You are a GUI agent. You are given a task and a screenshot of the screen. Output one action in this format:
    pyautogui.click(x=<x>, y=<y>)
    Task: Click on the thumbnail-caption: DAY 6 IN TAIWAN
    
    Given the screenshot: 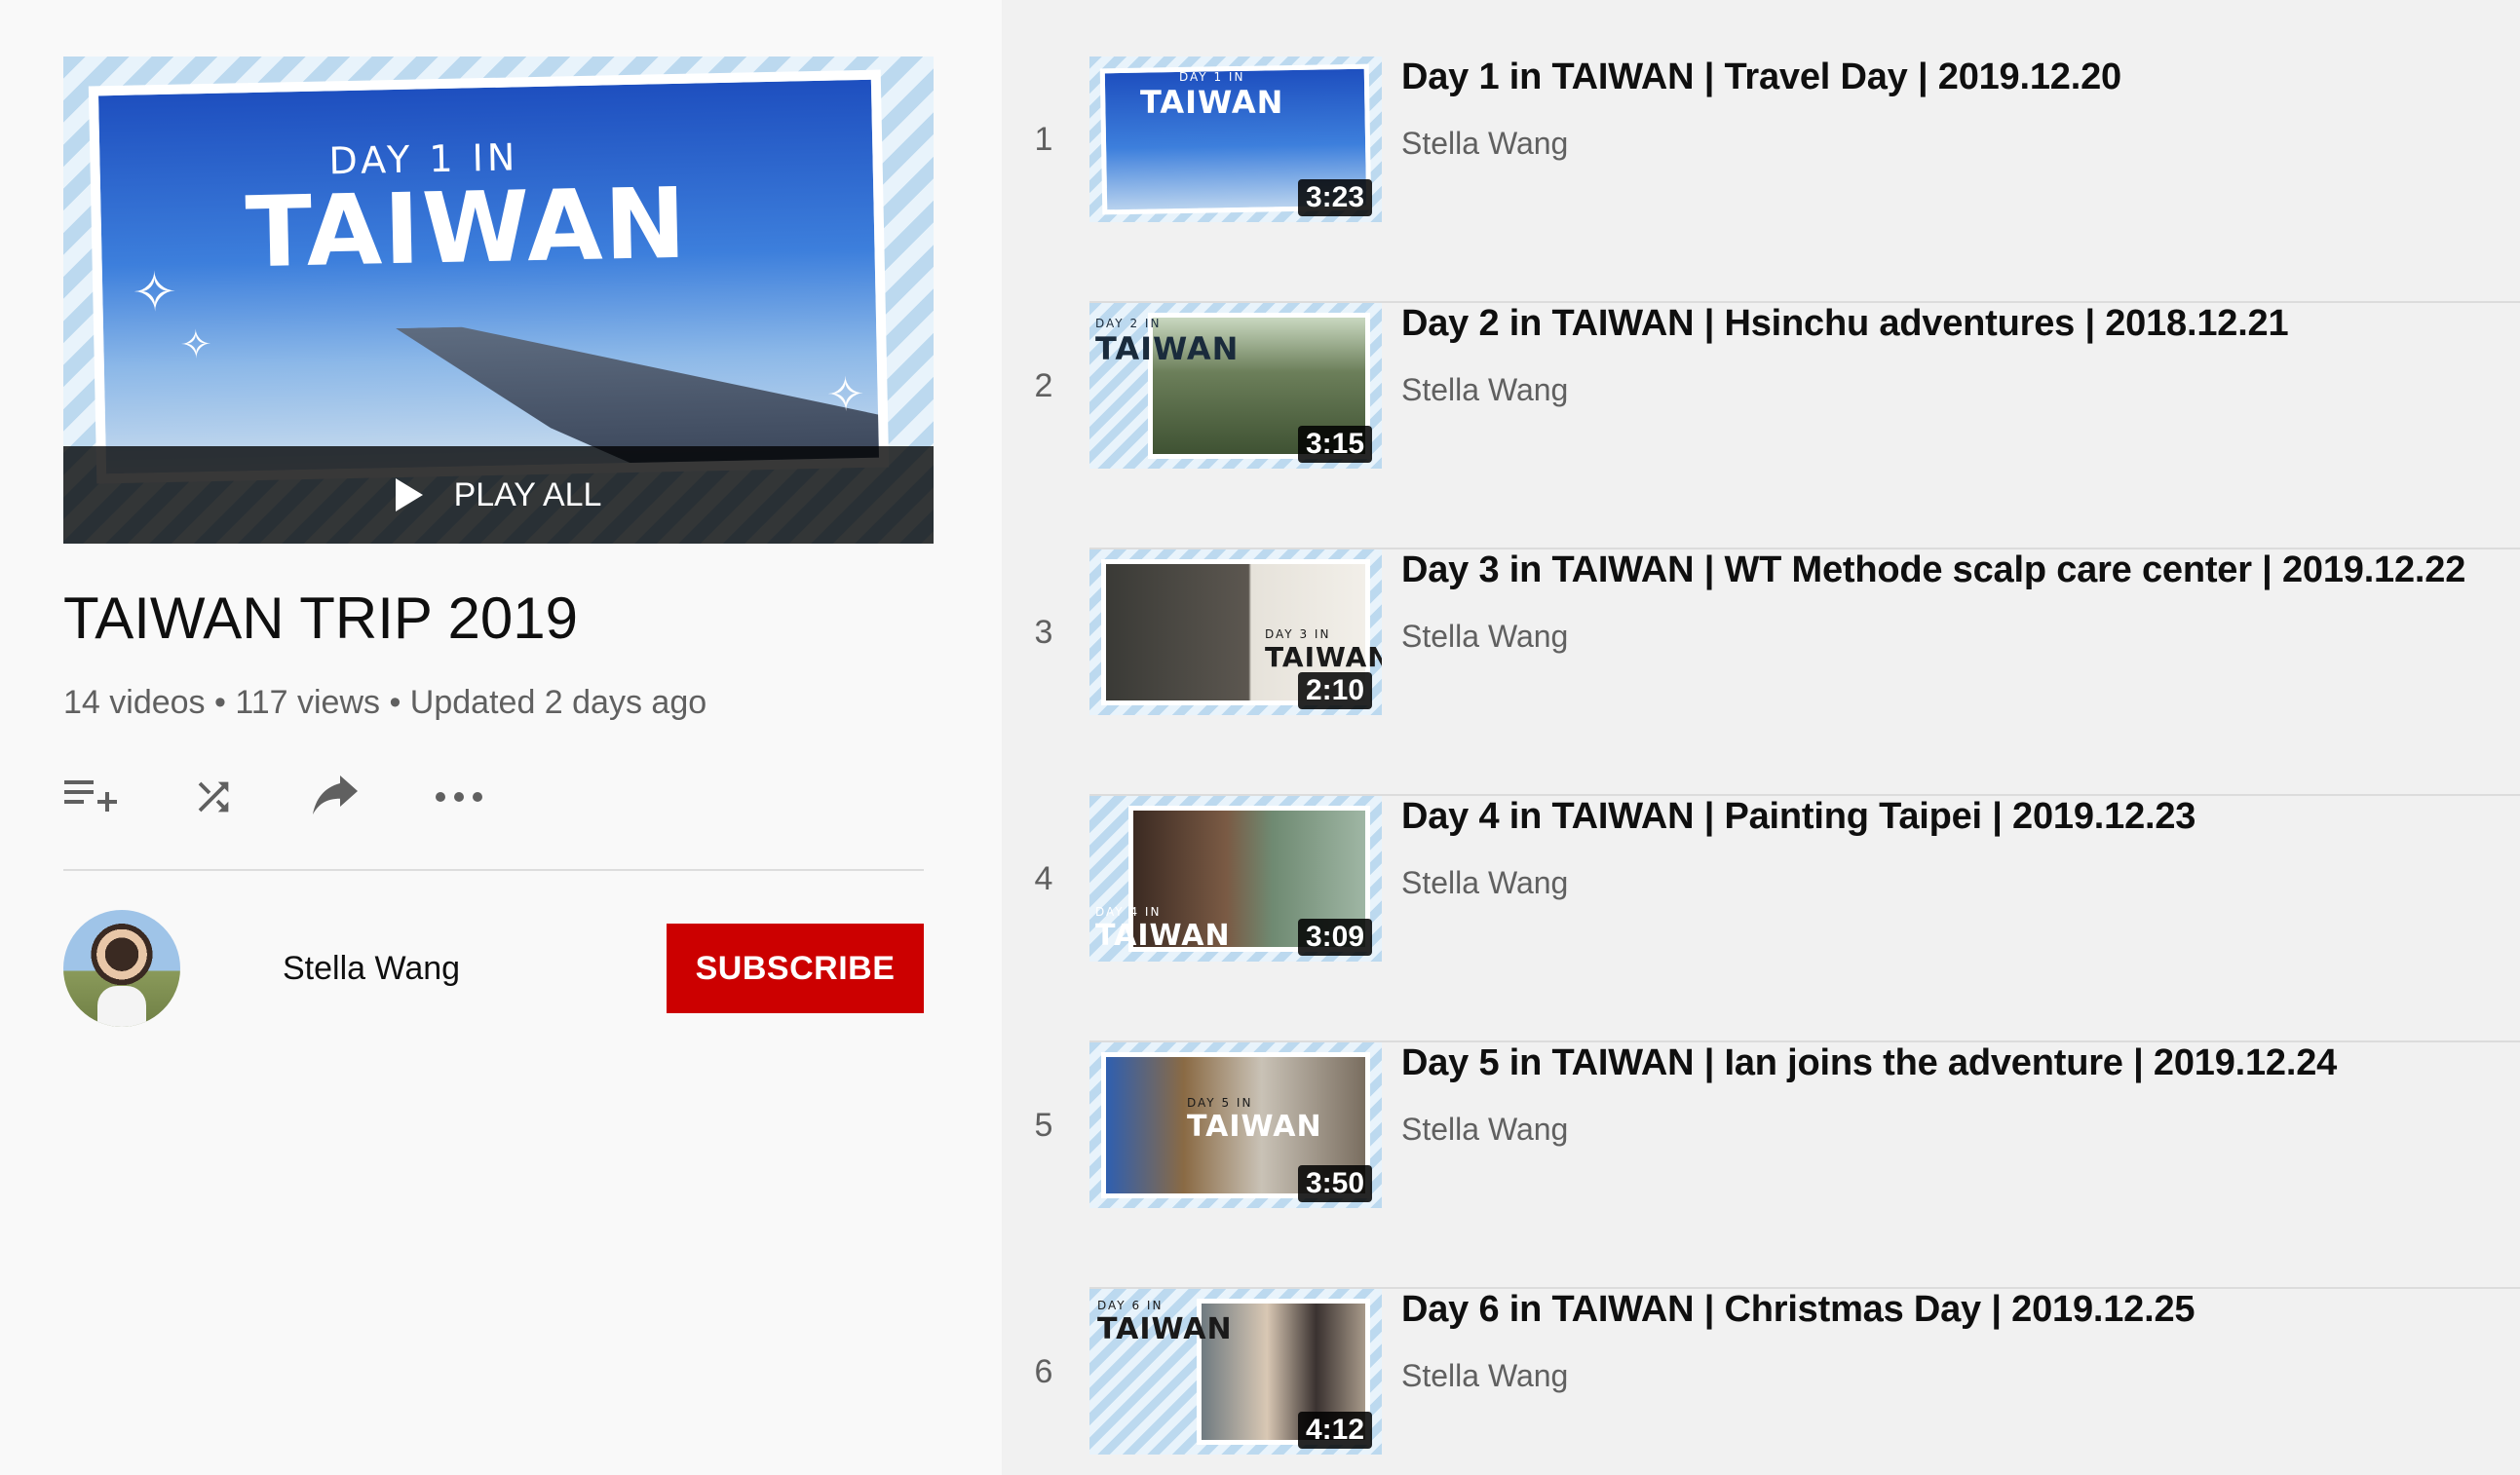 What is the action you would take?
    pyautogui.click(x=1165, y=1322)
    